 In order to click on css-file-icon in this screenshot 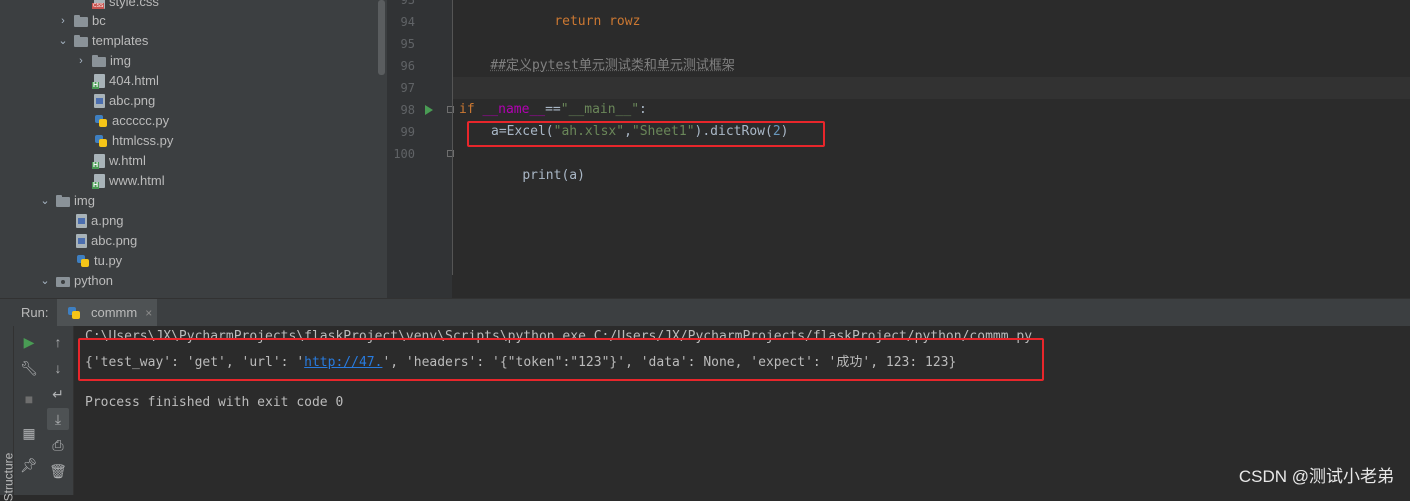, I will do `click(98, 4)`.